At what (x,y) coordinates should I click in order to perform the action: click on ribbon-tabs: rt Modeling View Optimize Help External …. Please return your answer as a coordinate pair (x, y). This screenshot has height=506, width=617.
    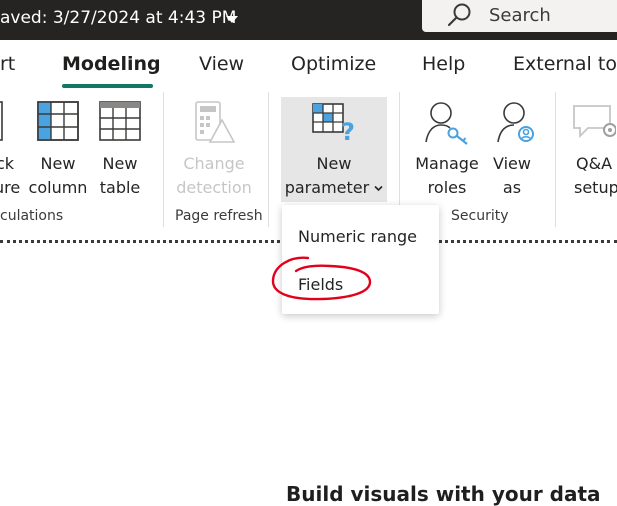
    Looking at the image, I should click on (308, 66).